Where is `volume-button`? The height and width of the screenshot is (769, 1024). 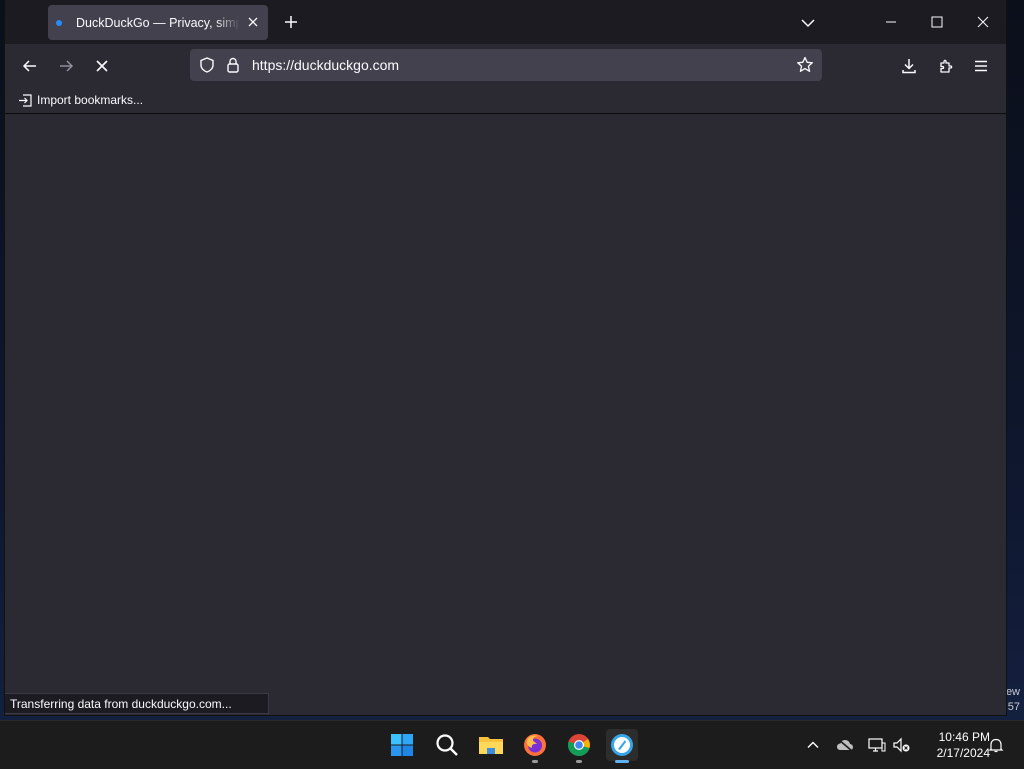
volume-button is located at coordinates (902, 745).